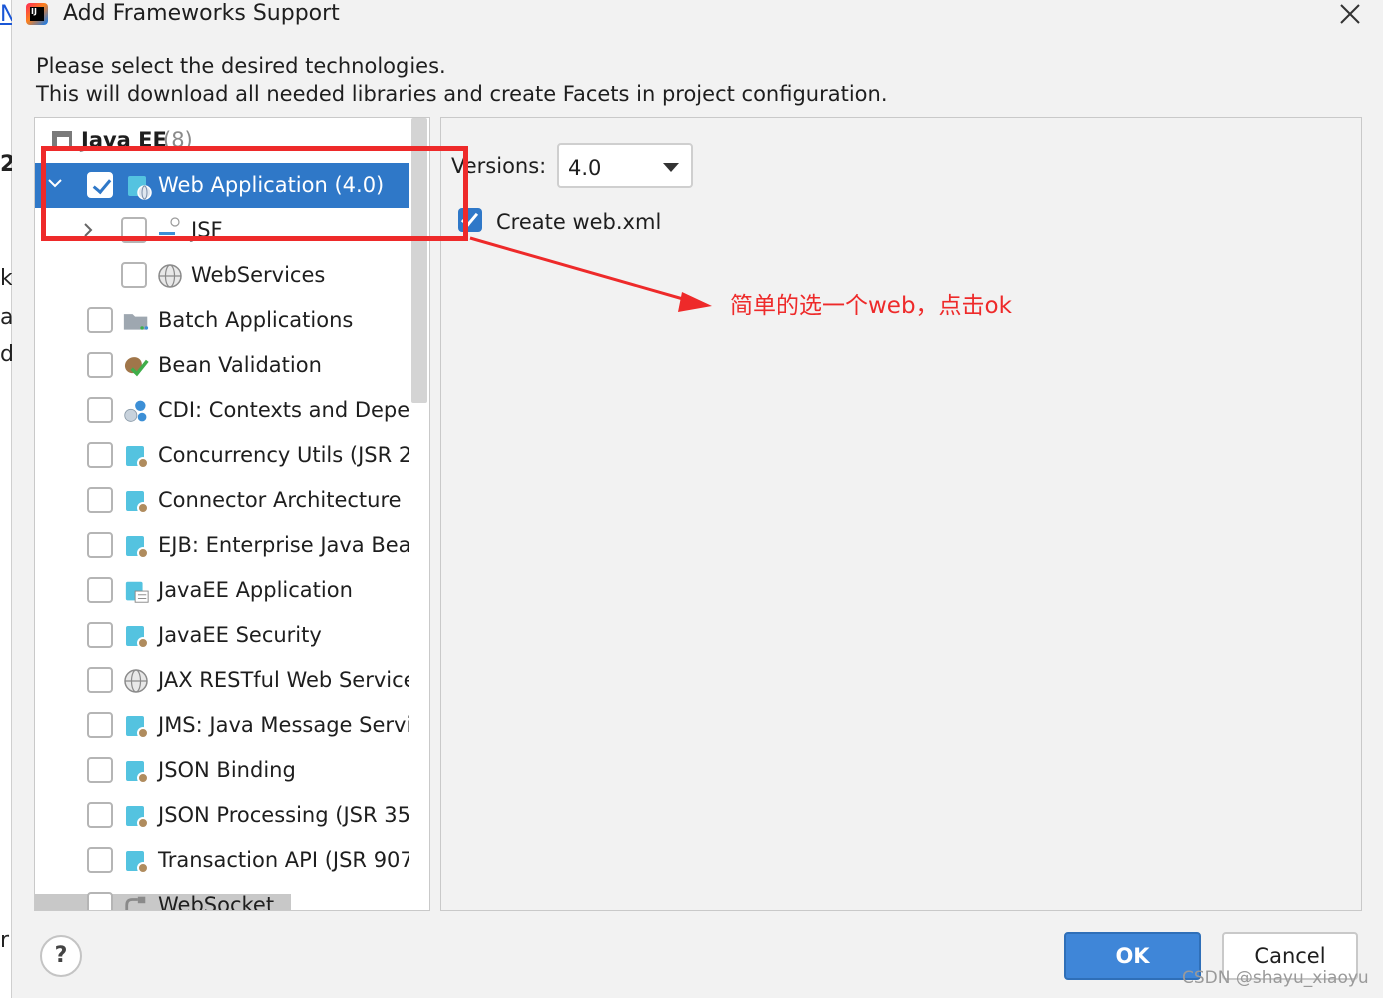 The width and height of the screenshot is (1383, 998). I want to click on tree-item-jax-rs: JAX RESTful Web Services, so click(232, 680).